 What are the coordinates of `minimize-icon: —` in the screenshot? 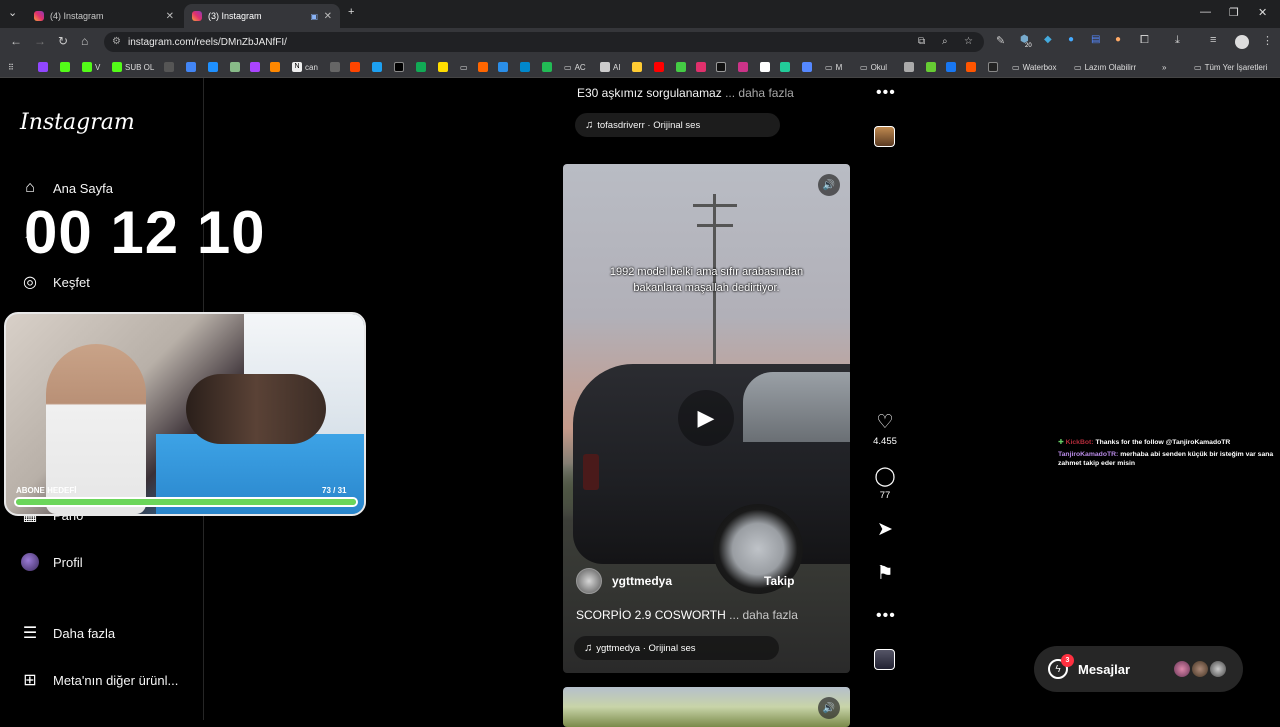 It's located at (1205, 12).